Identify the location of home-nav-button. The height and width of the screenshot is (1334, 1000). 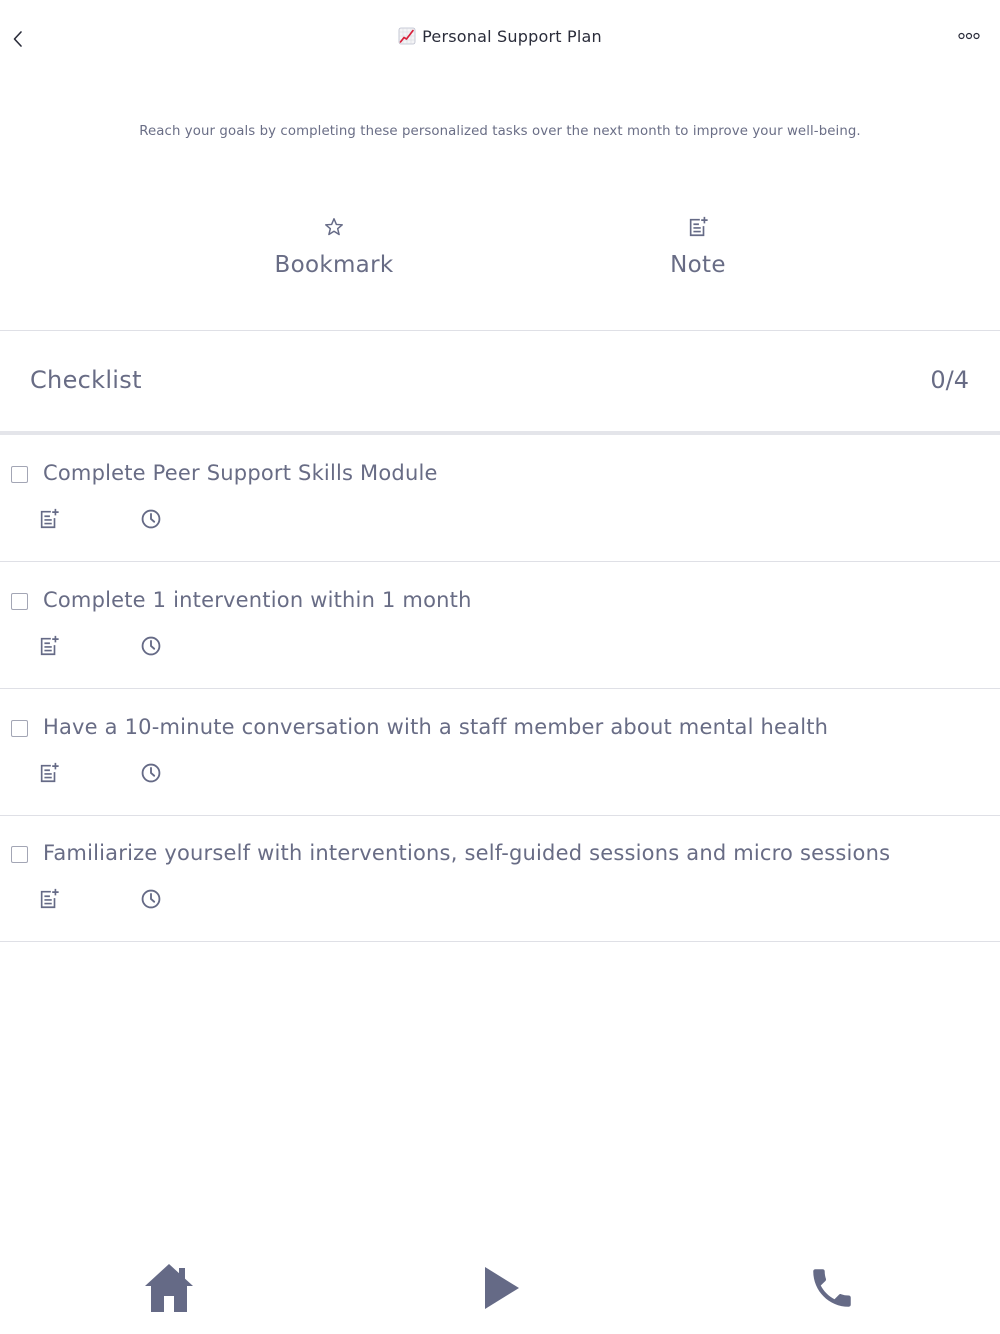
(169, 1288).